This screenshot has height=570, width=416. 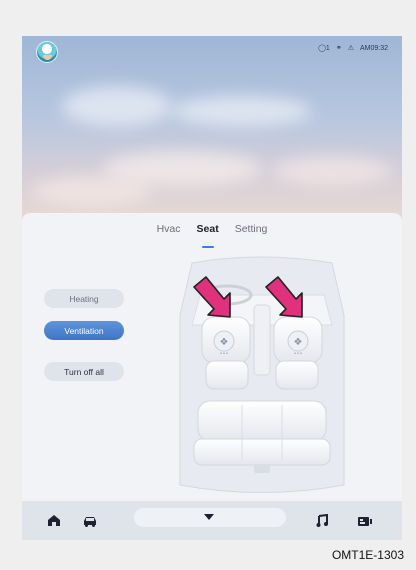 What do you see at coordinates (367, 555) in the screenshot?
I see `figure-code: OMT1E-1303` at bounding box center [367, 555].